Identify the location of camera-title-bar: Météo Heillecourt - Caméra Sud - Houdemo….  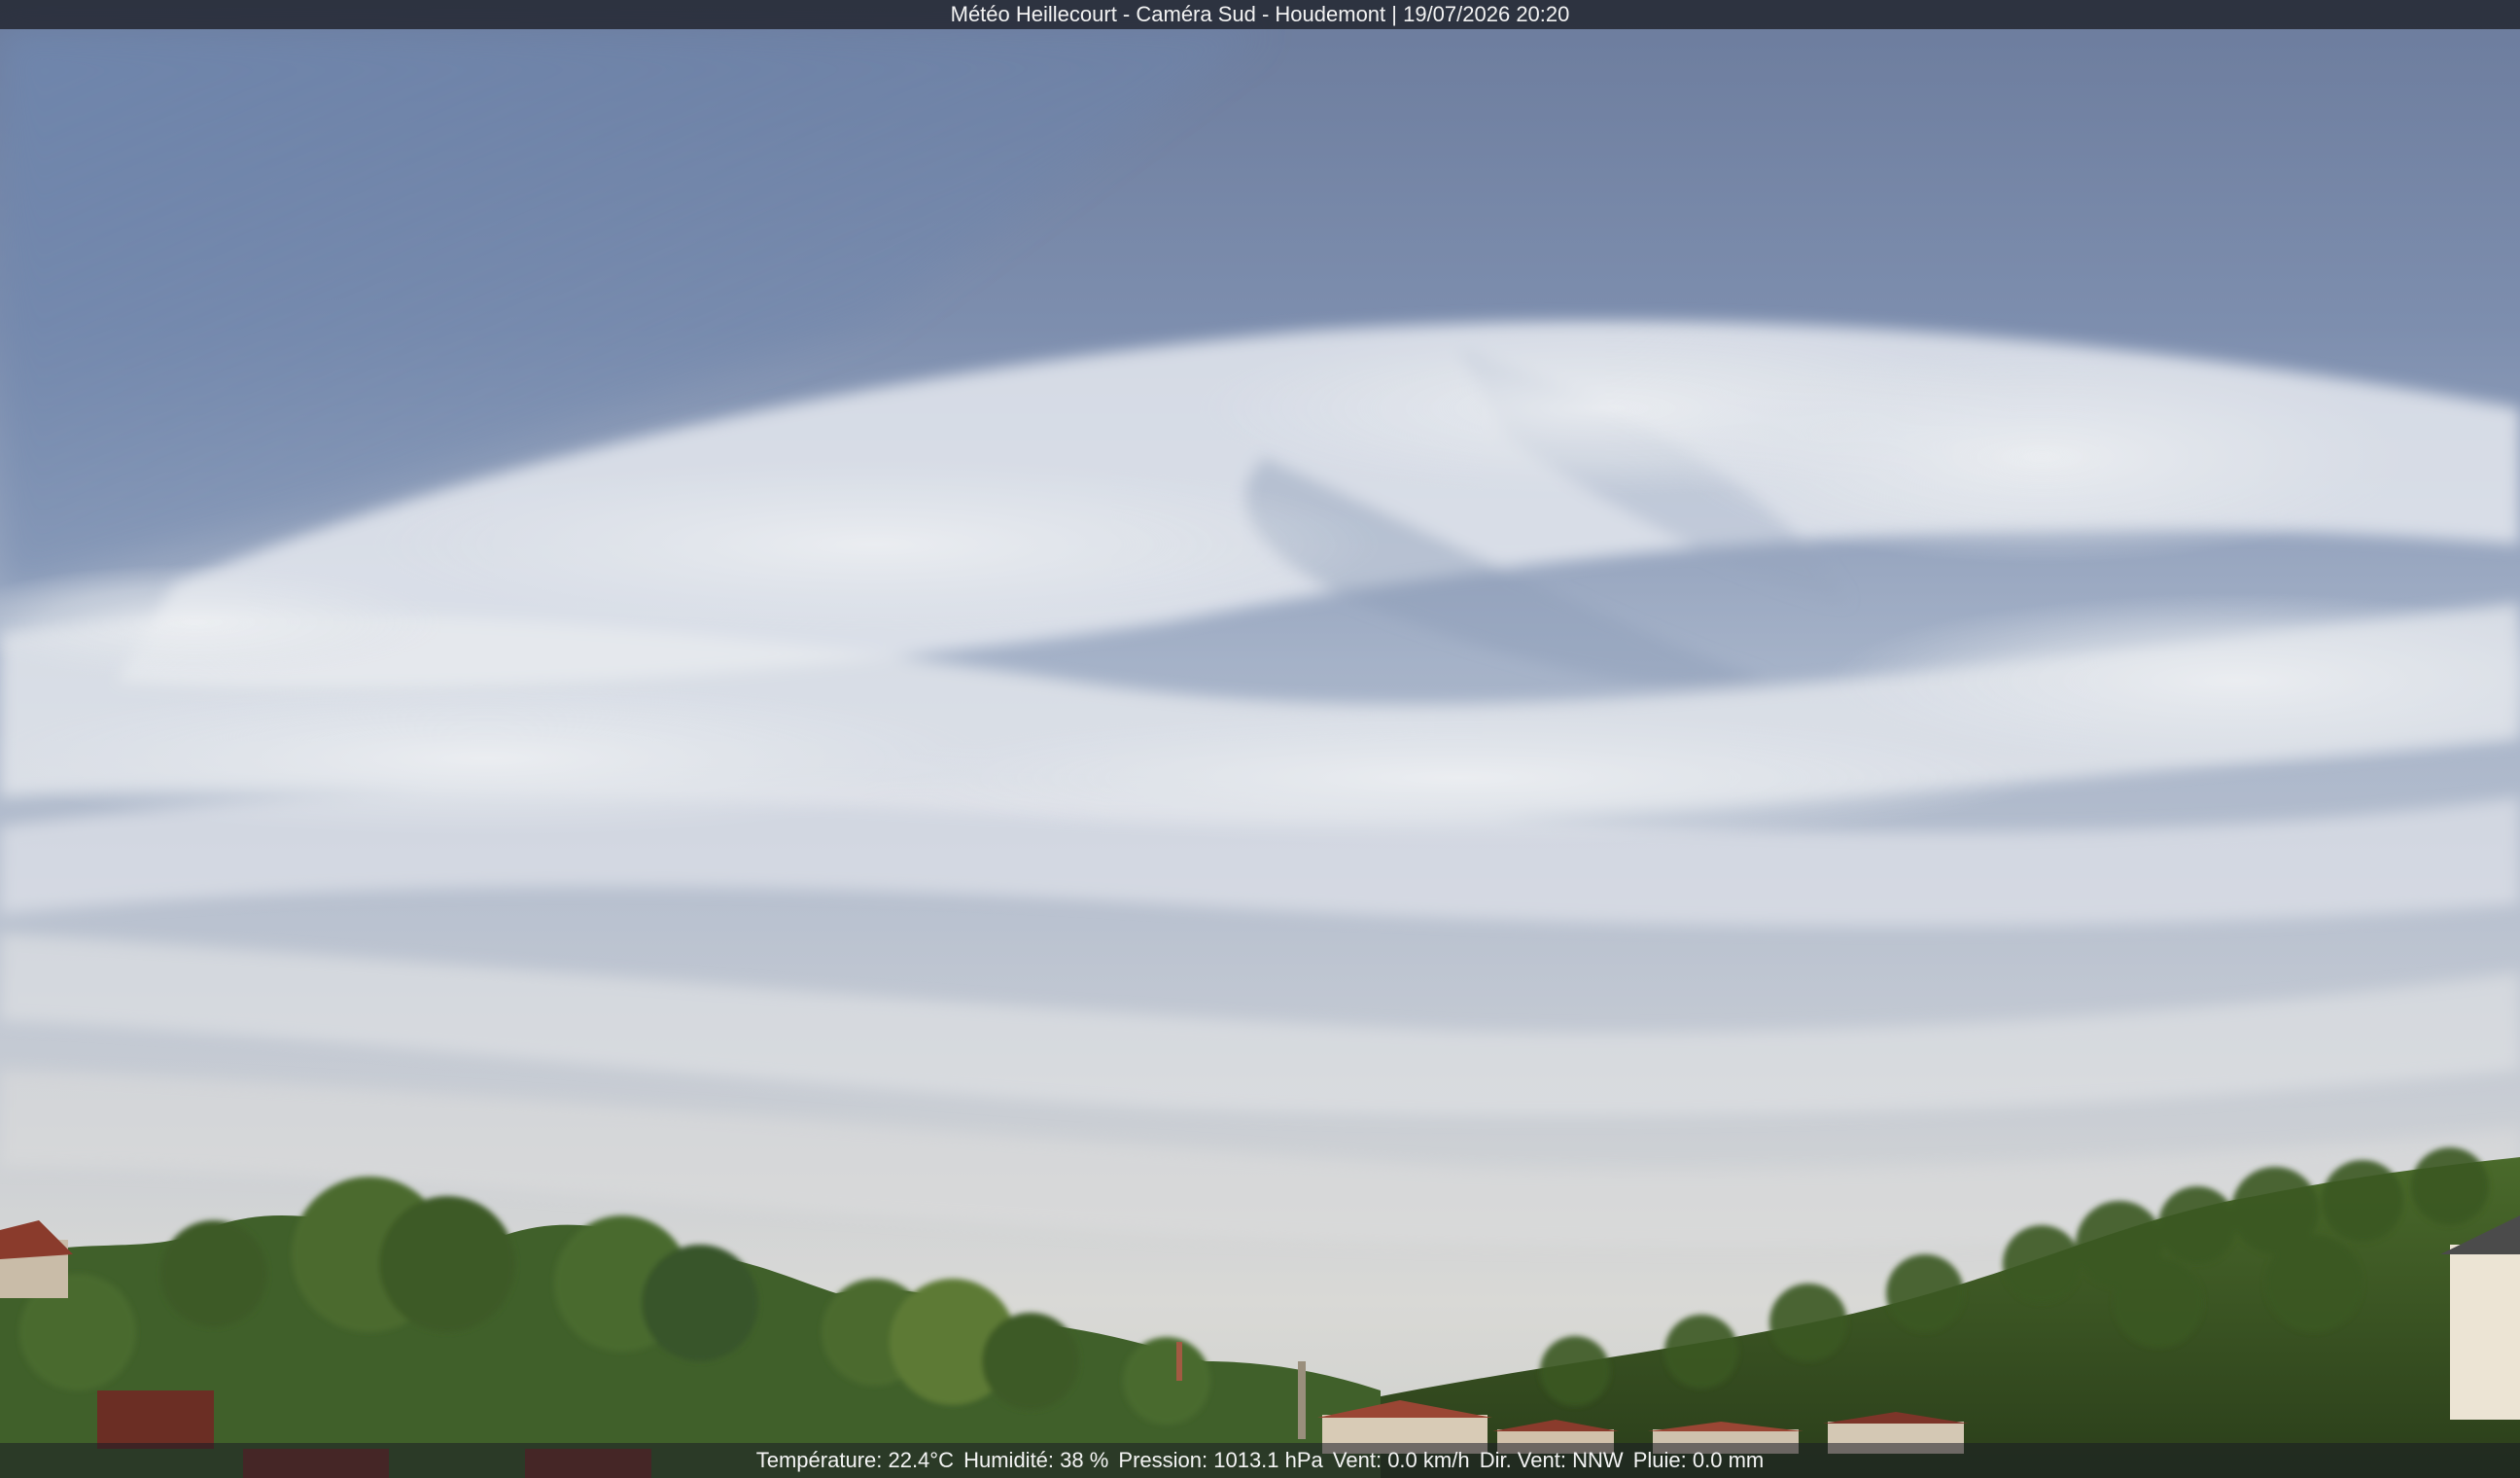
(1260, 14).